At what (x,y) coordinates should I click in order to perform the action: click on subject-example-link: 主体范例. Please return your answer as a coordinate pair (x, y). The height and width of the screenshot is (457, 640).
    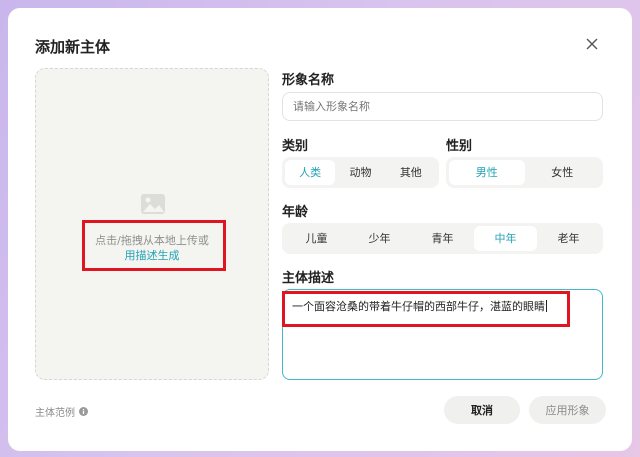
    Looking at the image, I should click on (61, 411).